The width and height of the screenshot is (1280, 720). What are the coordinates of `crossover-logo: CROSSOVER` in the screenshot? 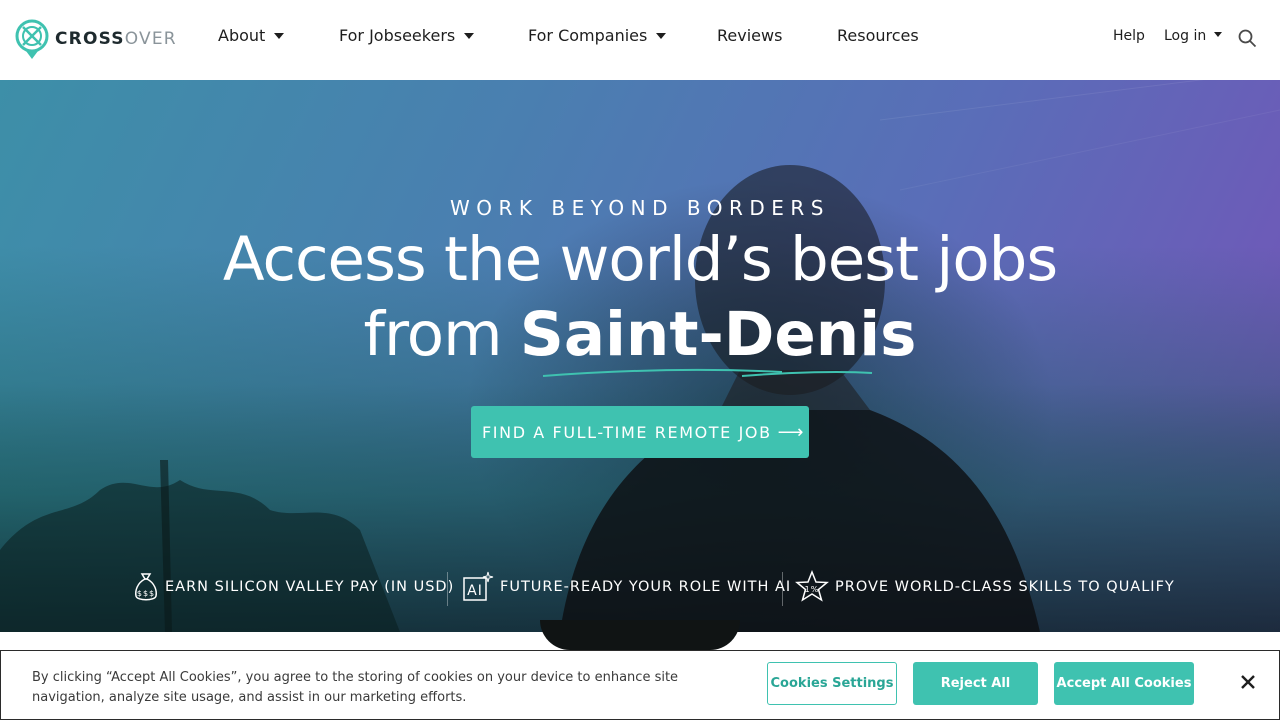 It's located at (96, 39).